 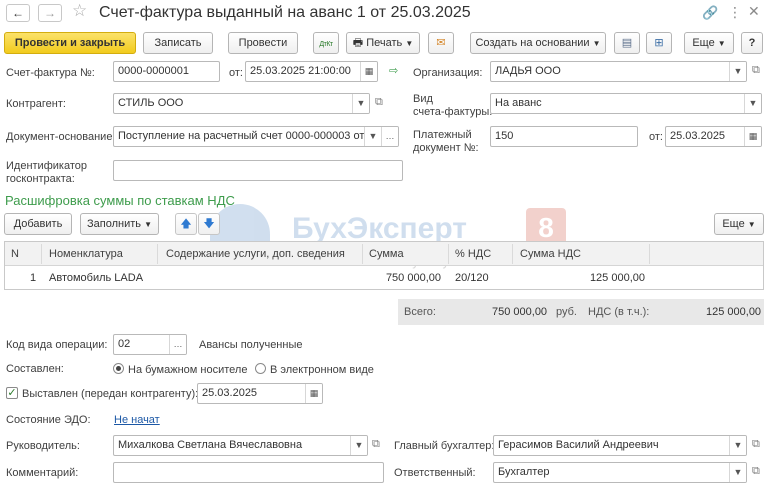 I want to click on invoice-number-label: Счет-фактура №:, so click(x=50, y=73).